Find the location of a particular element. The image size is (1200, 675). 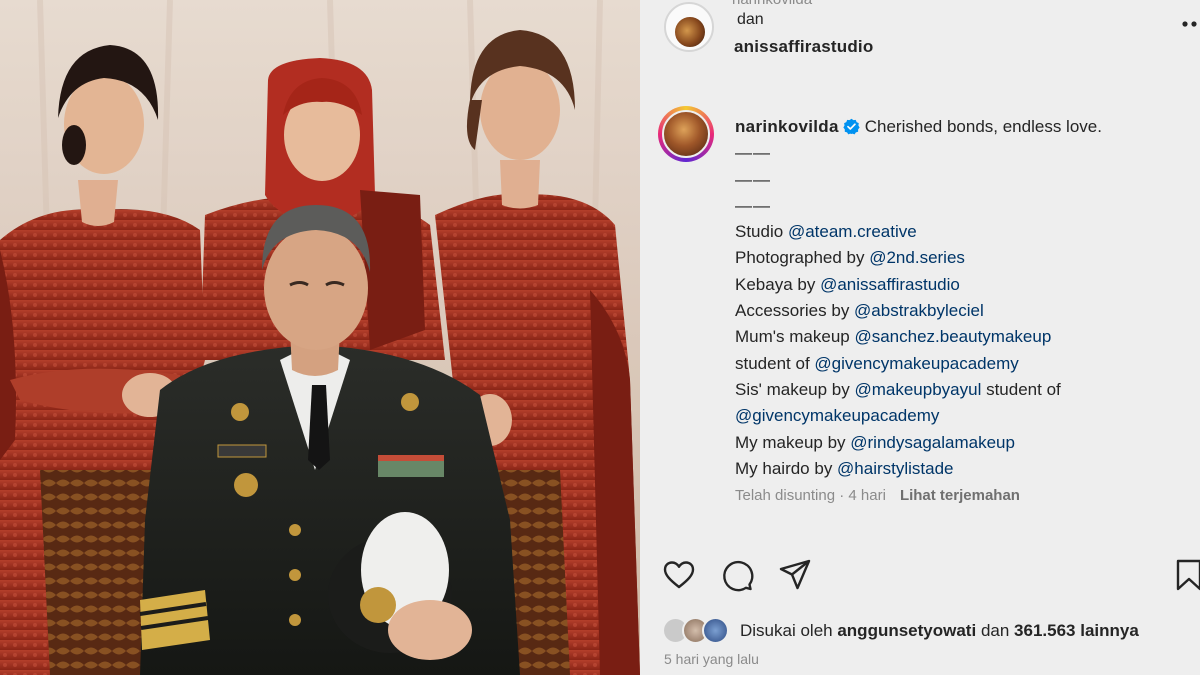

credit-line-studio: Studio @ateam.creative is located at coordinates (965, 232).